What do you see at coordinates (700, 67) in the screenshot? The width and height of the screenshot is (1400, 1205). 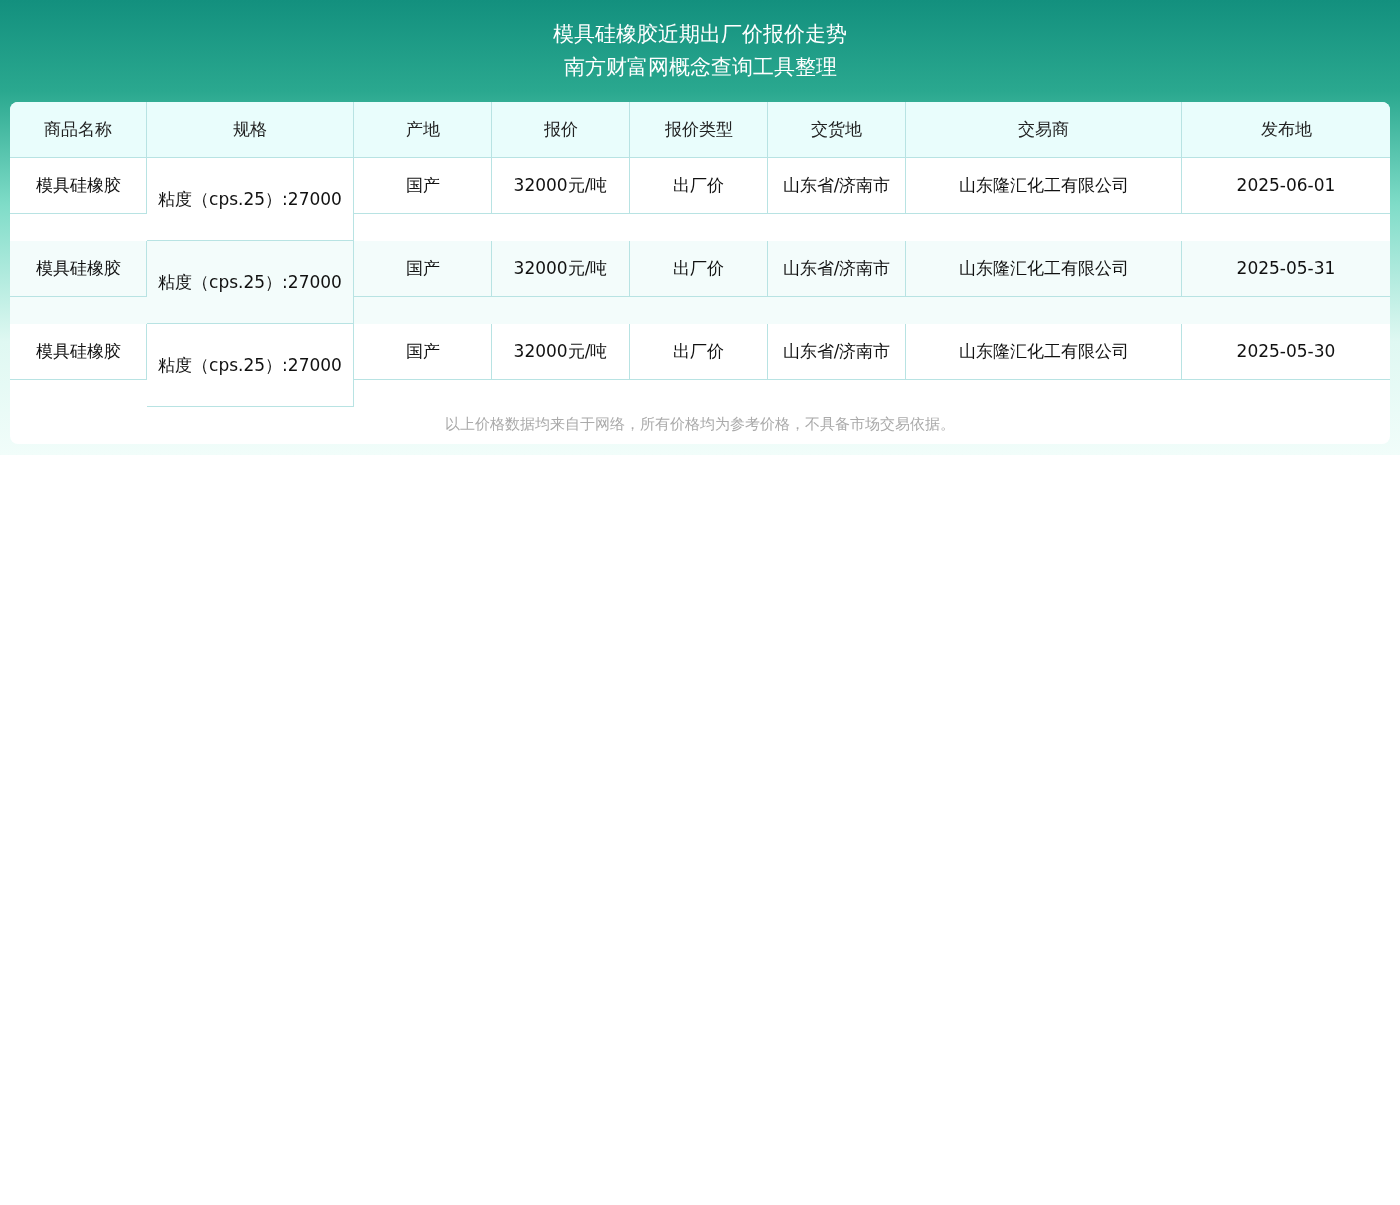 I see `page-subtitle: 南方财富网概念查询工具整理` at bounding box center [700, 67].